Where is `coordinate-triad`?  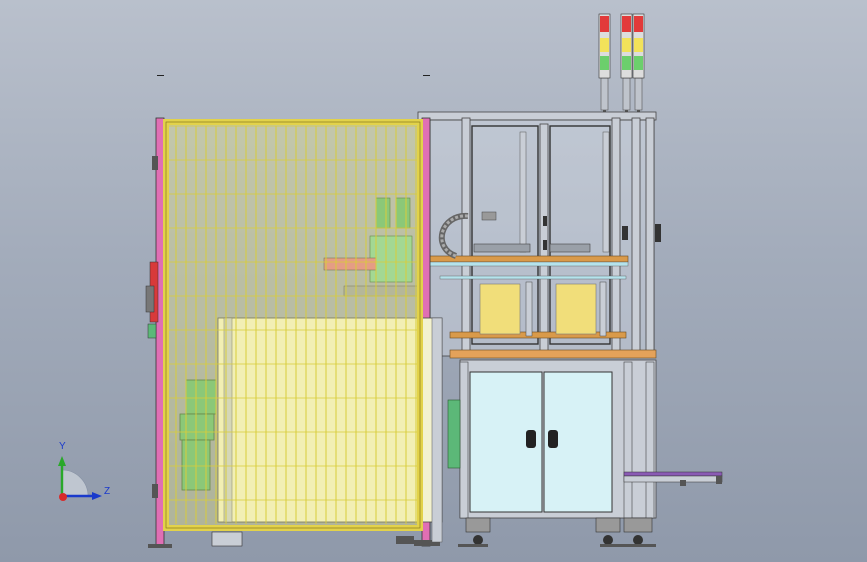
coordinate-triad is located at coordinates (80, 478).